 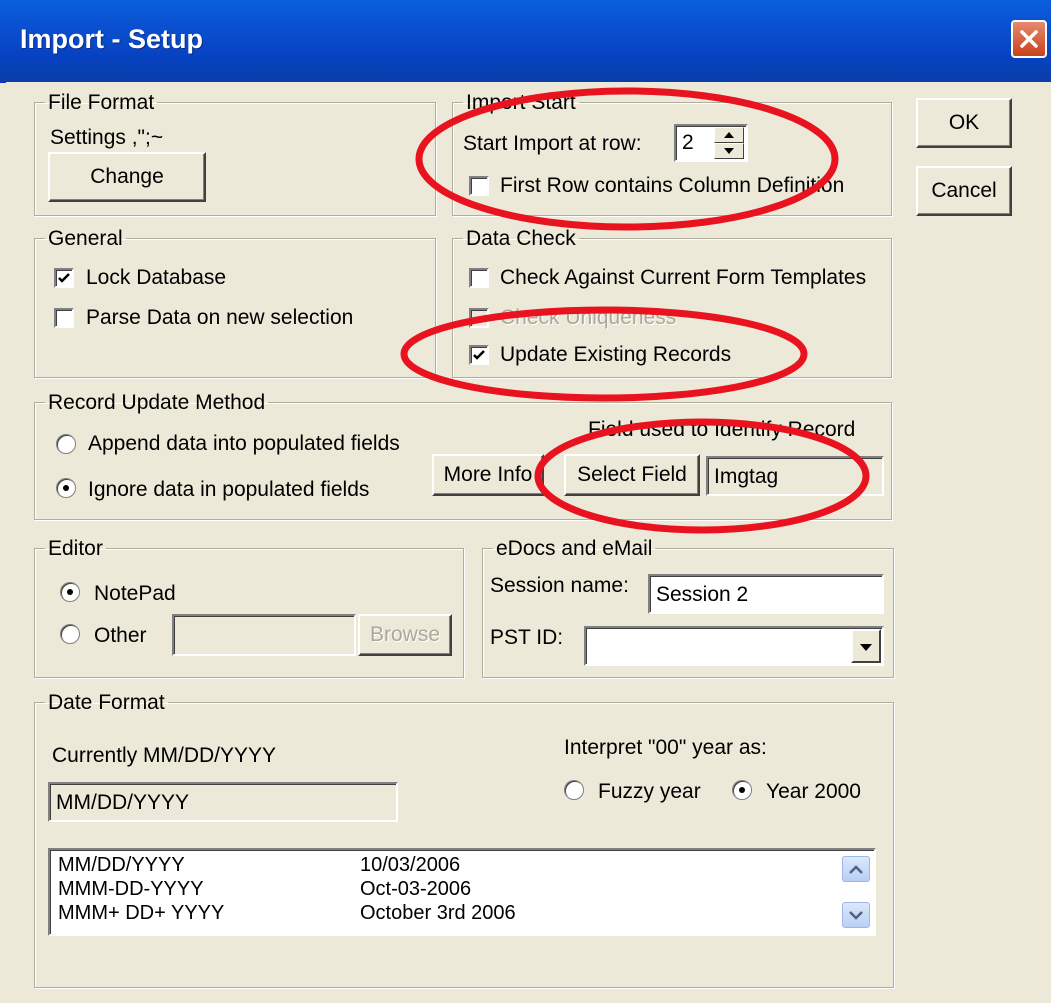 I want to click on ignore-radio, so click(x=66, y=488).